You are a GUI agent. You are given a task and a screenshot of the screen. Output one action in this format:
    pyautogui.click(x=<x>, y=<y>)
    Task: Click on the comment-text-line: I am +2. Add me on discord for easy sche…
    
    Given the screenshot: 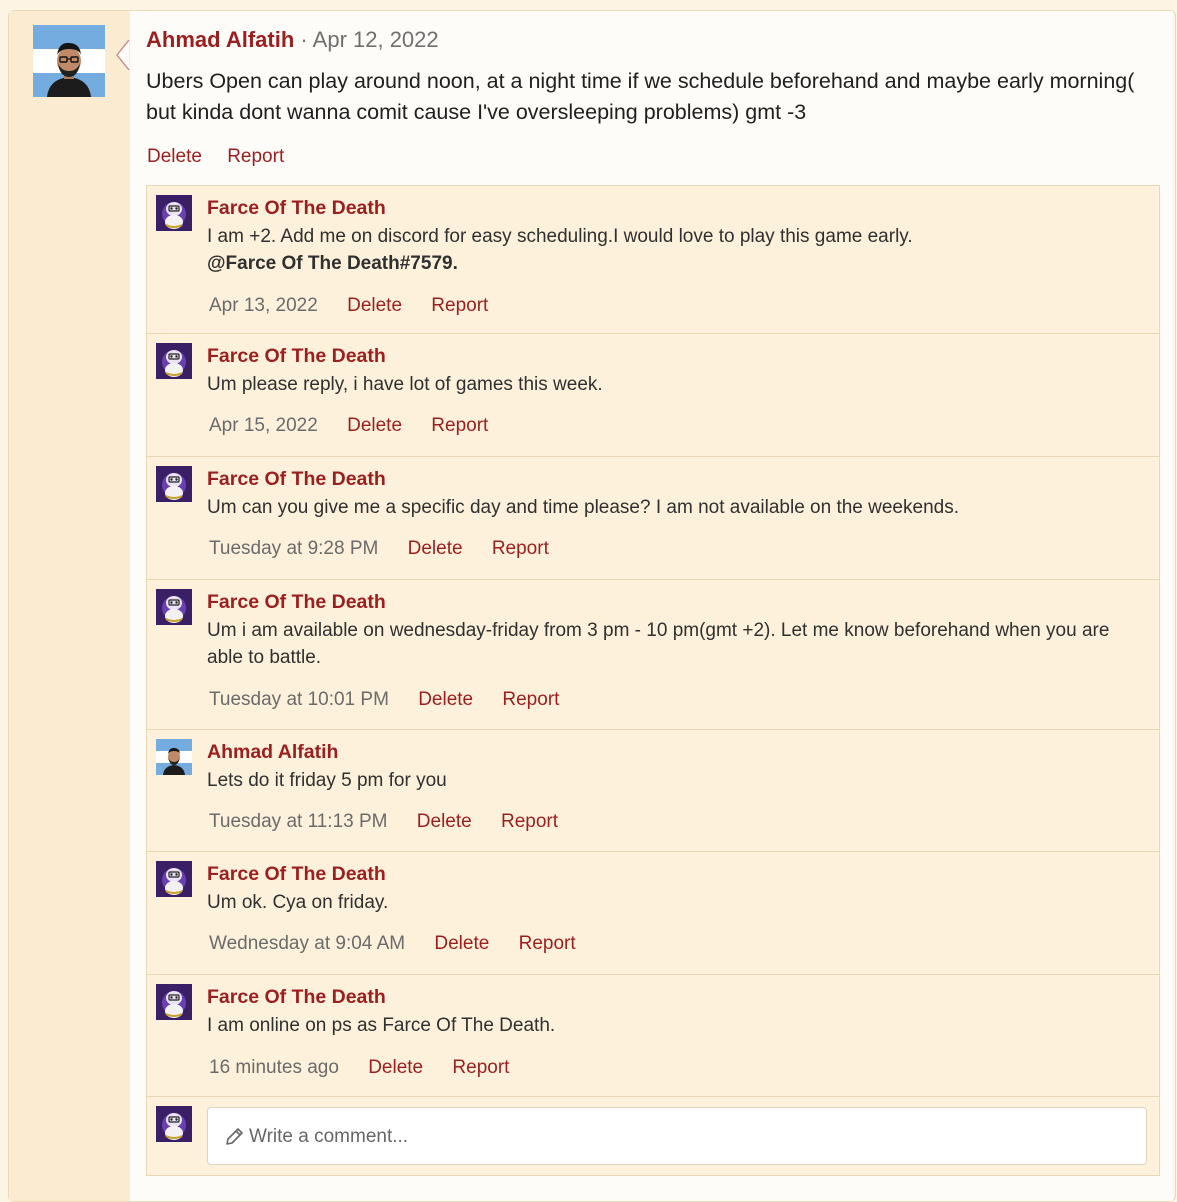 What is the action you would take?
    pyautogui.click(x=560, y=236)
    